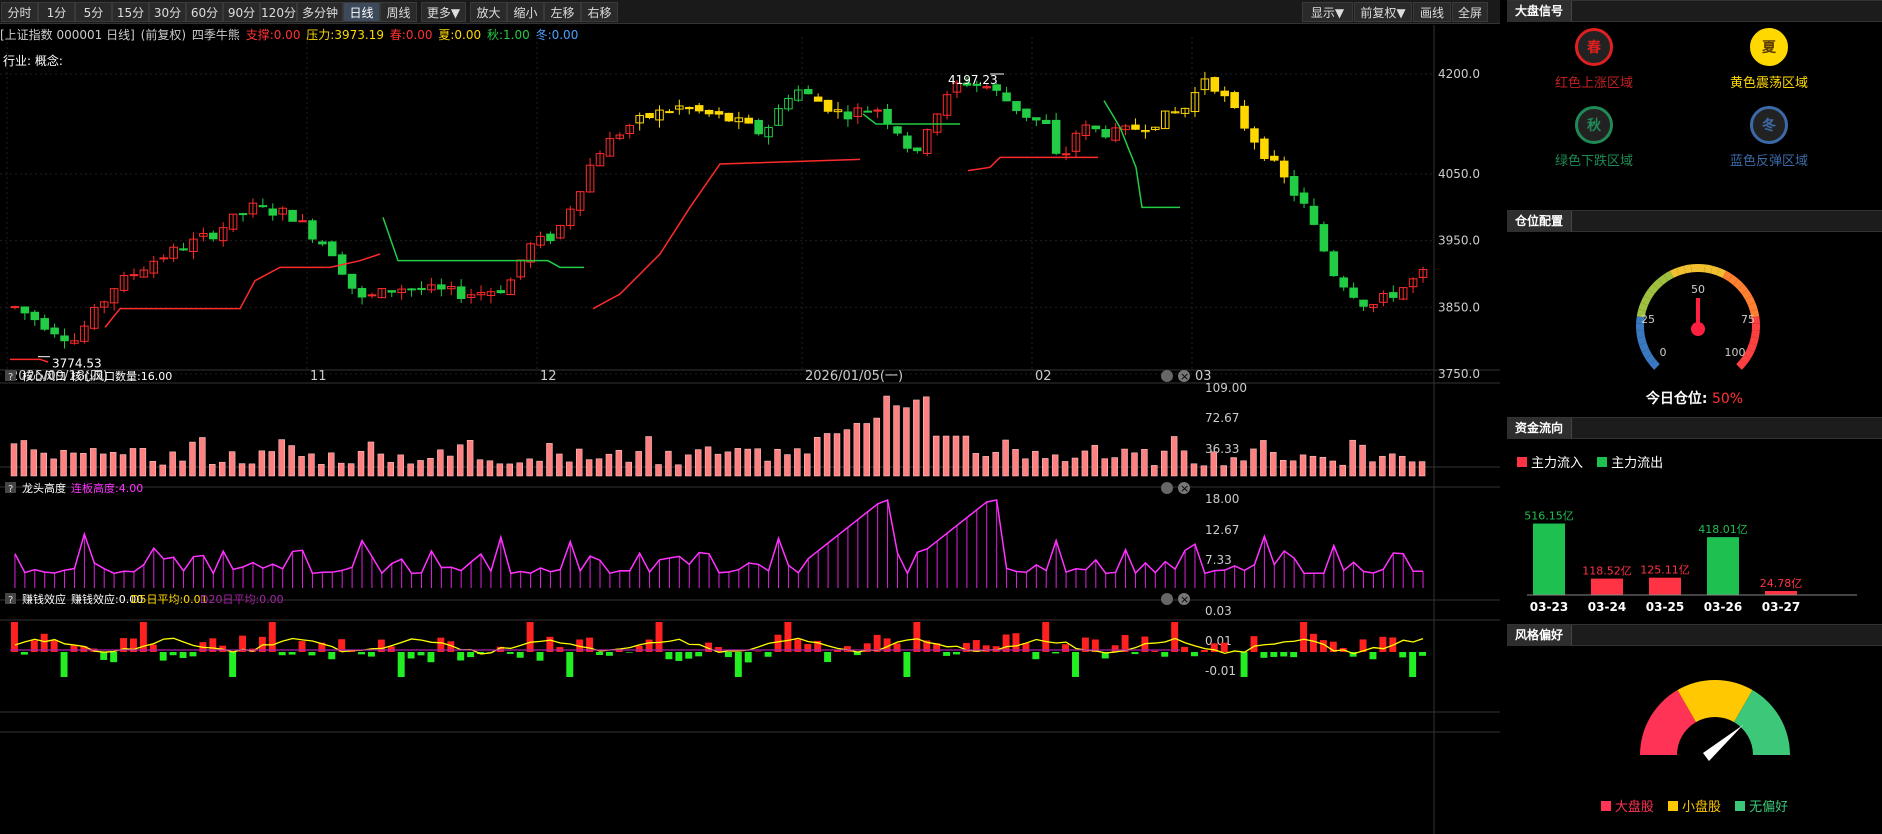  I want to click on flow-value-label: 24.78亿, so click(1781, 583).